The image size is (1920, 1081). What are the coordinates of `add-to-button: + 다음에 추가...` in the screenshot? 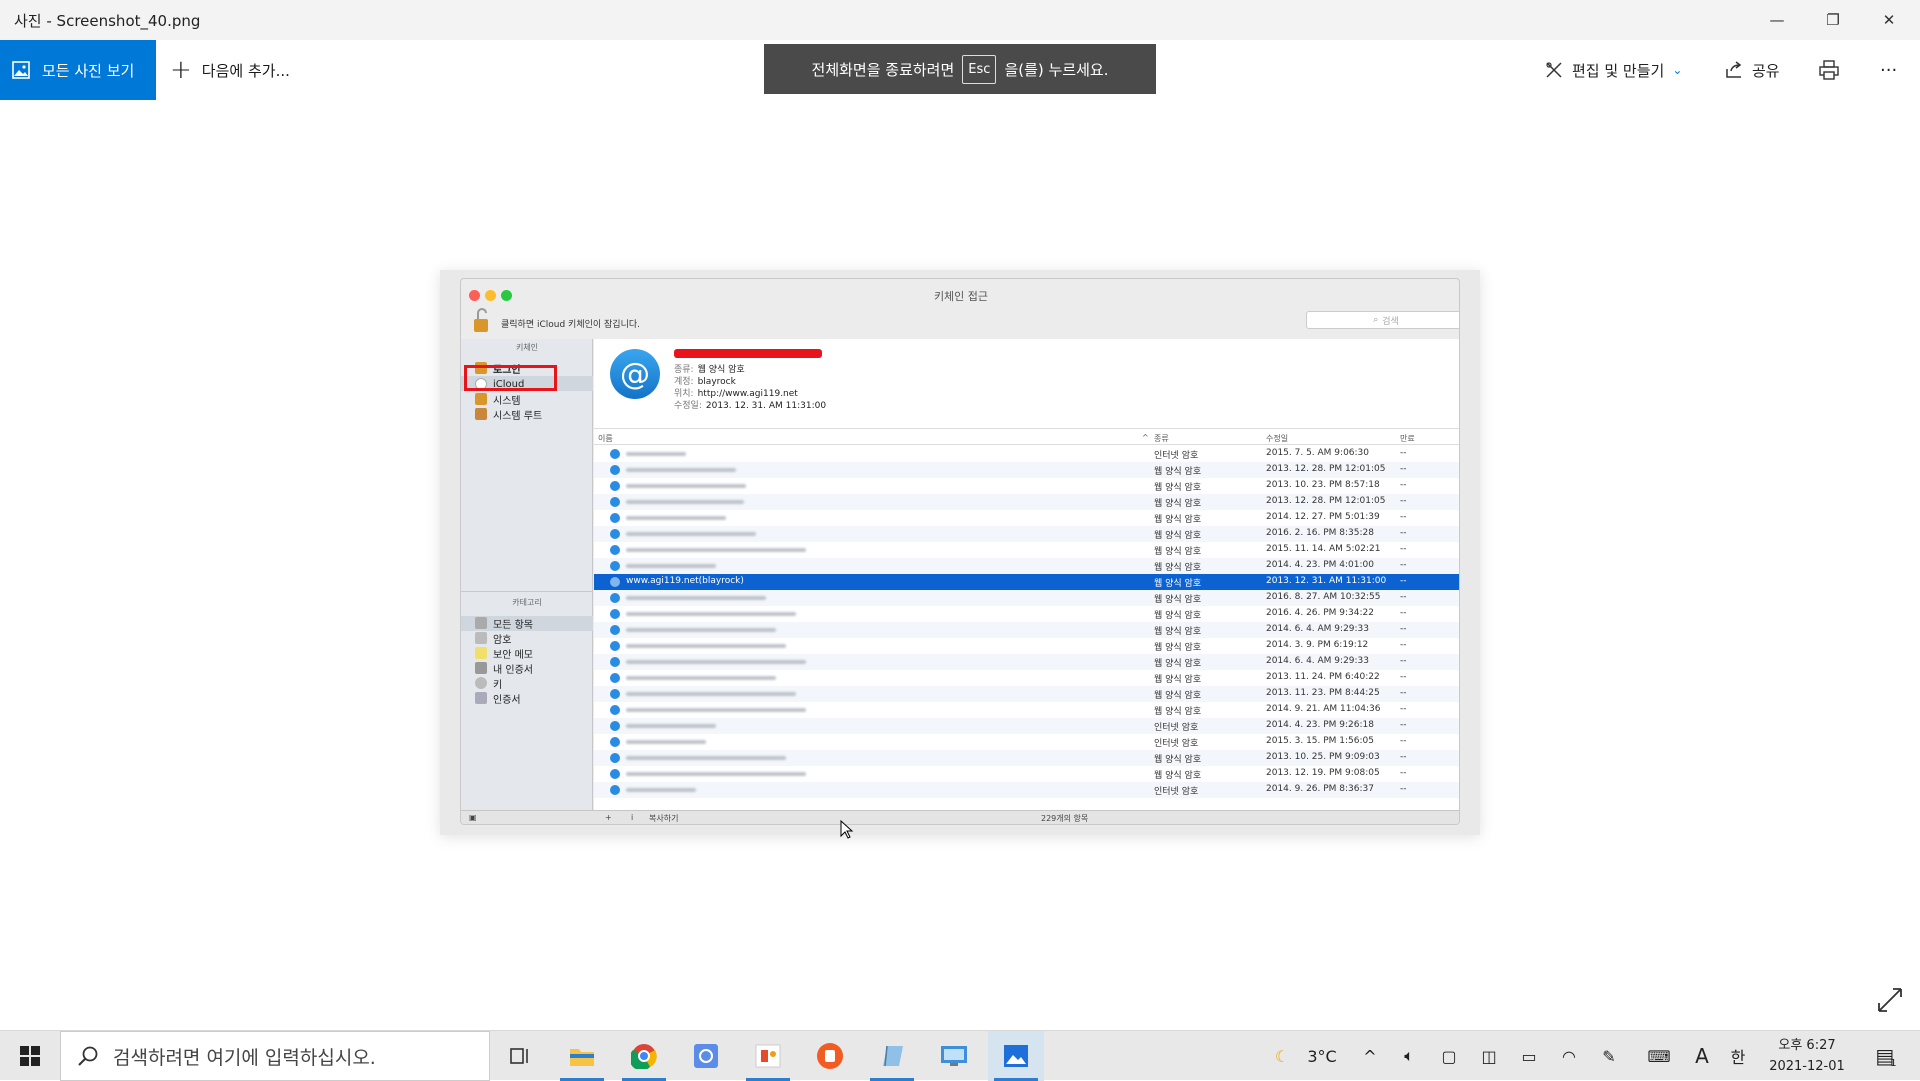 It's located at (230, 70).